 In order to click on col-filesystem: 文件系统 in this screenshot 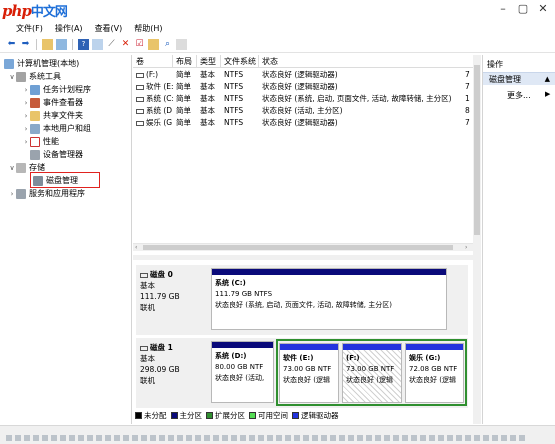, I will do `click(240, 61)`.